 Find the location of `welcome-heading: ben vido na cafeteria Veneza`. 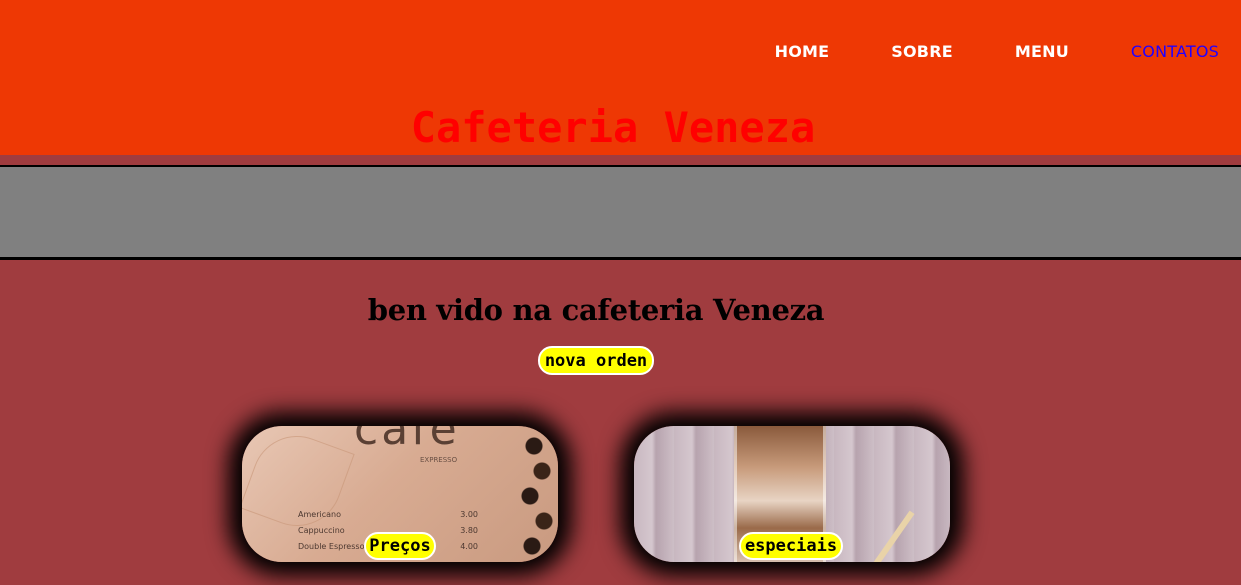

welcome-heading: ben vido na cafeteria Veneza is located at coordinates (596, 310).